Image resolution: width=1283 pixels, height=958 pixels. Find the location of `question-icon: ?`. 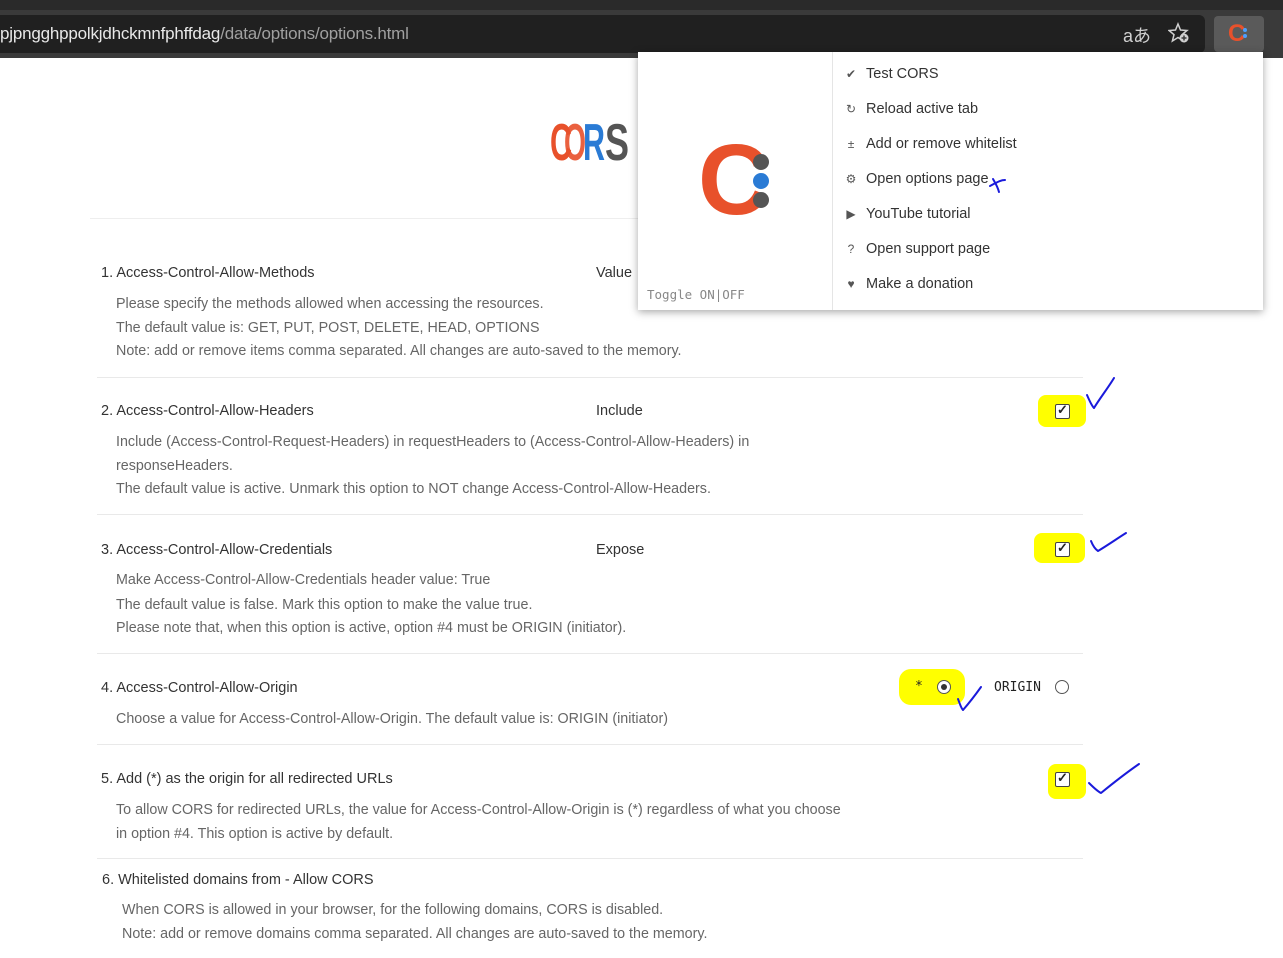

question-icon: ? is located at coordinates (851, 249).